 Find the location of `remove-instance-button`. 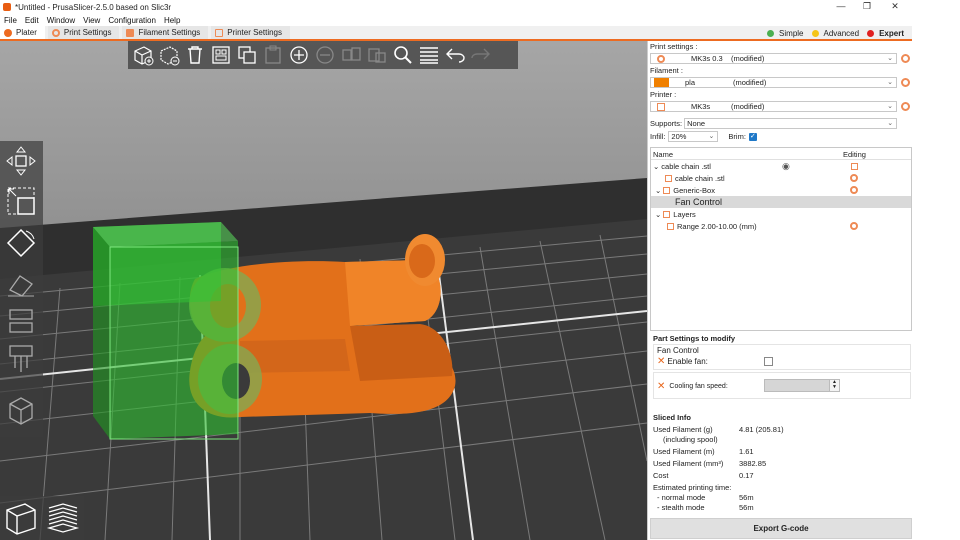

remove-instance-button is located at coordinates (325, 55).